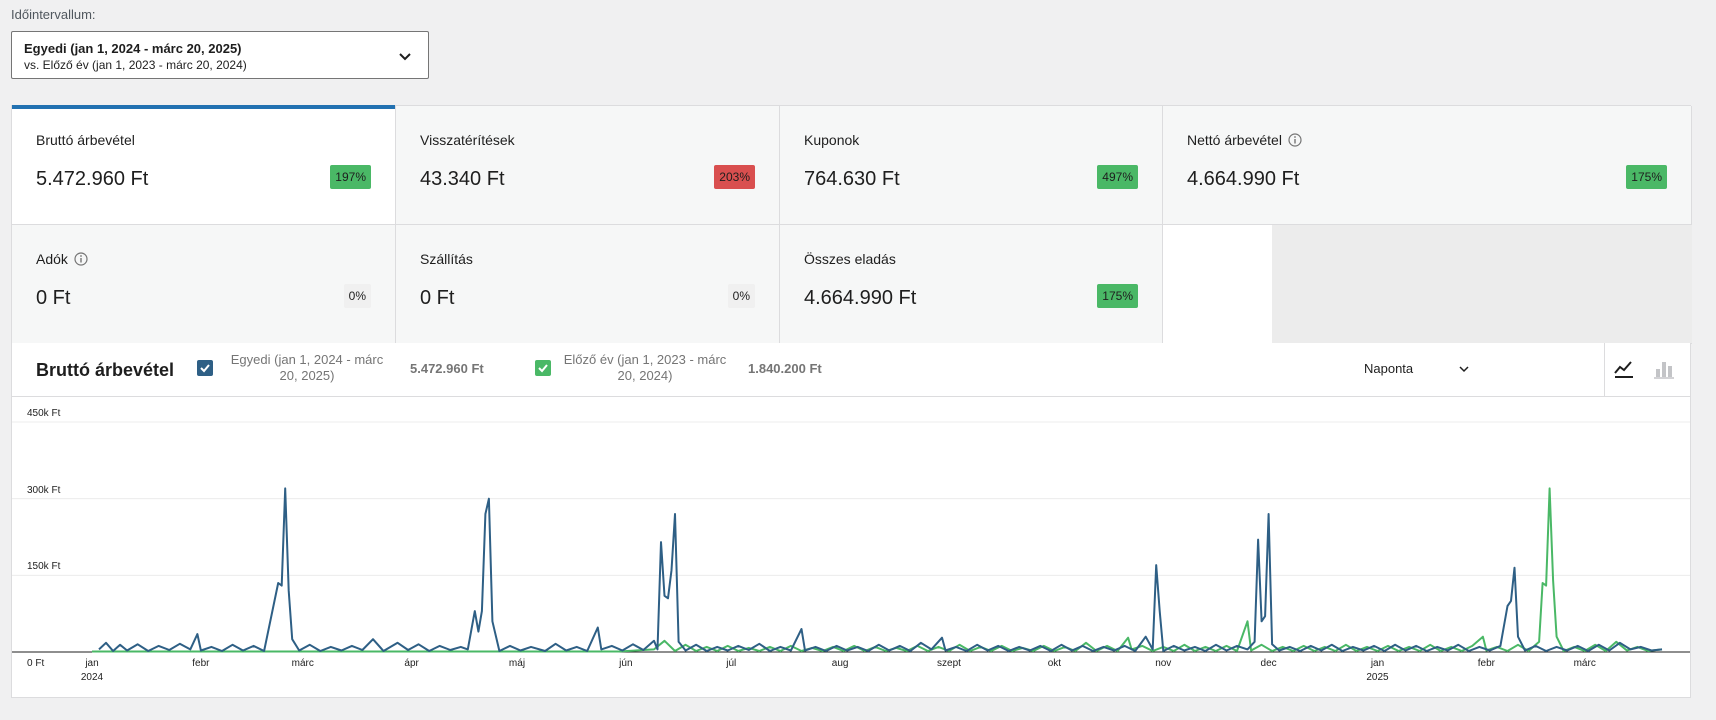 The width and height of the screenshot is (1716, 720). I want to click on x-tick-label: jan 2024, so click(92, 670).